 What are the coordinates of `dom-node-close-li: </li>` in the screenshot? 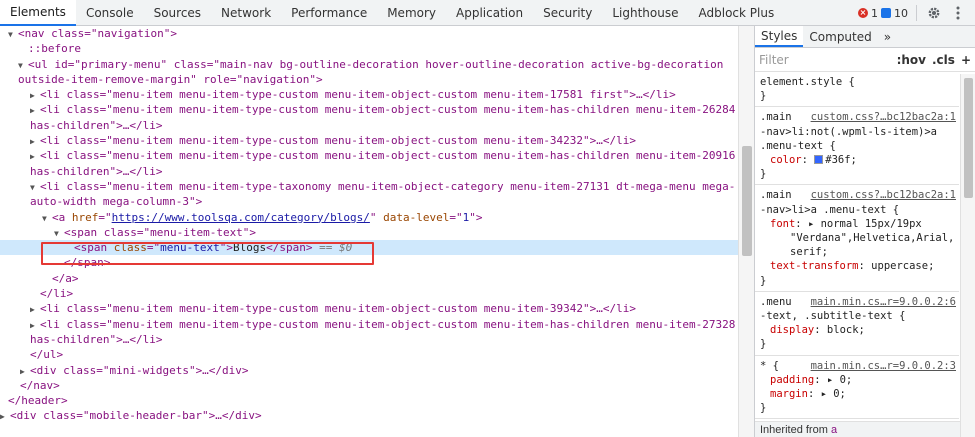 It's located at (369, 293).